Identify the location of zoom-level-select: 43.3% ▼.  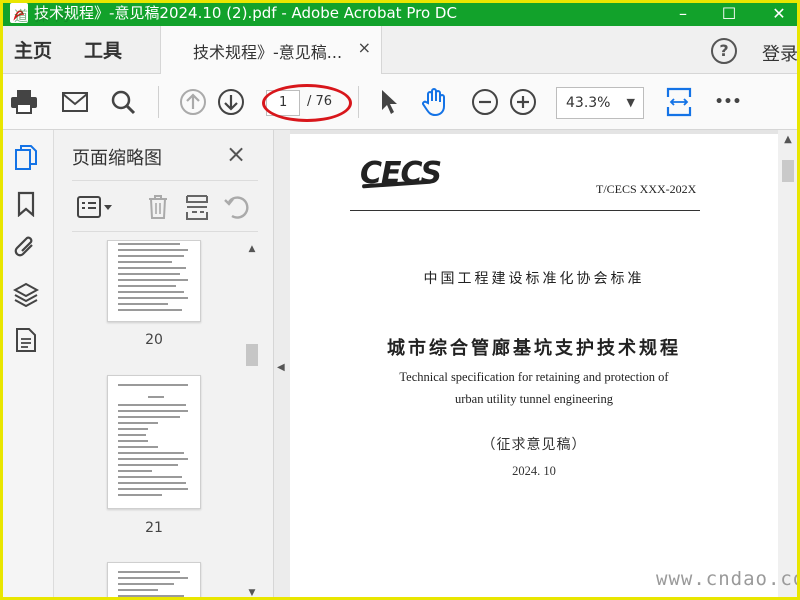
(600, 103).